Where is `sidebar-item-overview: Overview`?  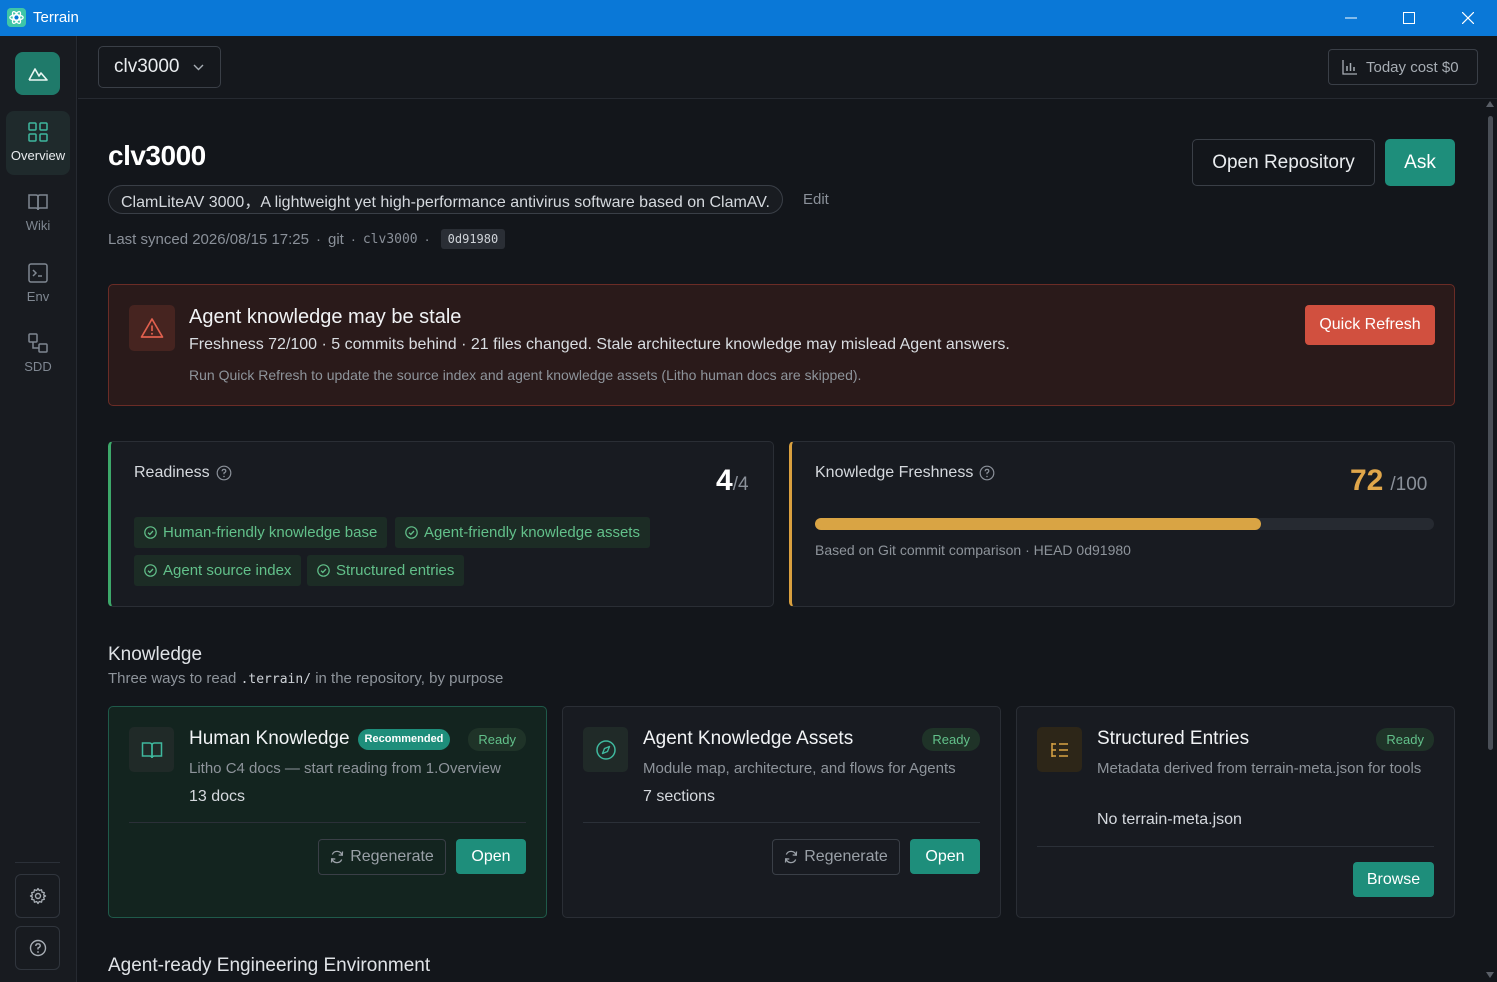
sidebar-item-overview: Overview is located at coordinates (38, 143).